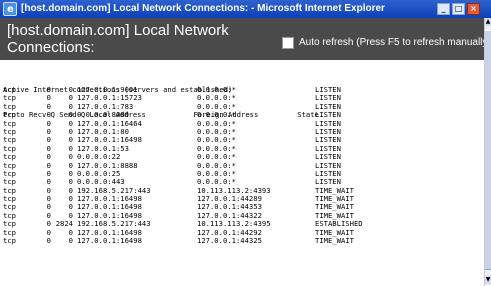 This screenshot has width=491, height=286. Describe the element at coordinates (473, 9) in the screenshot. I see `close-button: ×` at that location.